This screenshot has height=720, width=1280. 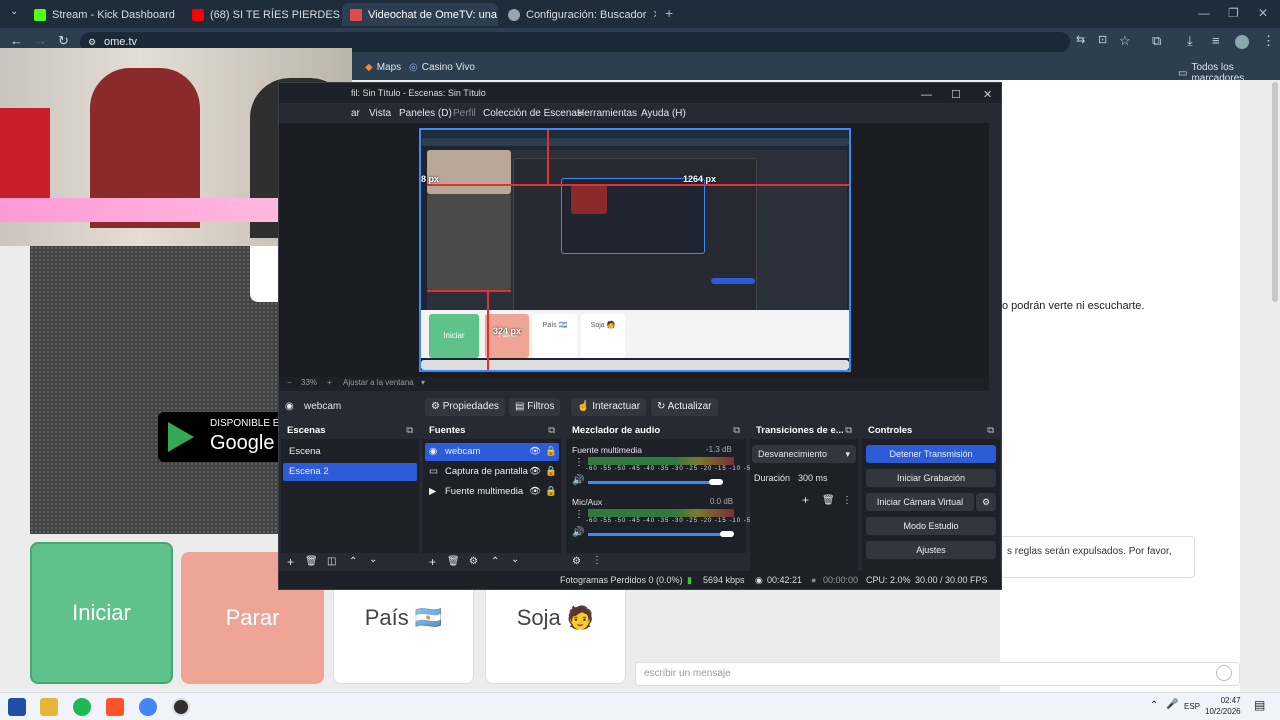 I want to click on start-recording-button: Iniciar Grabación, so click(x=931, y=478).